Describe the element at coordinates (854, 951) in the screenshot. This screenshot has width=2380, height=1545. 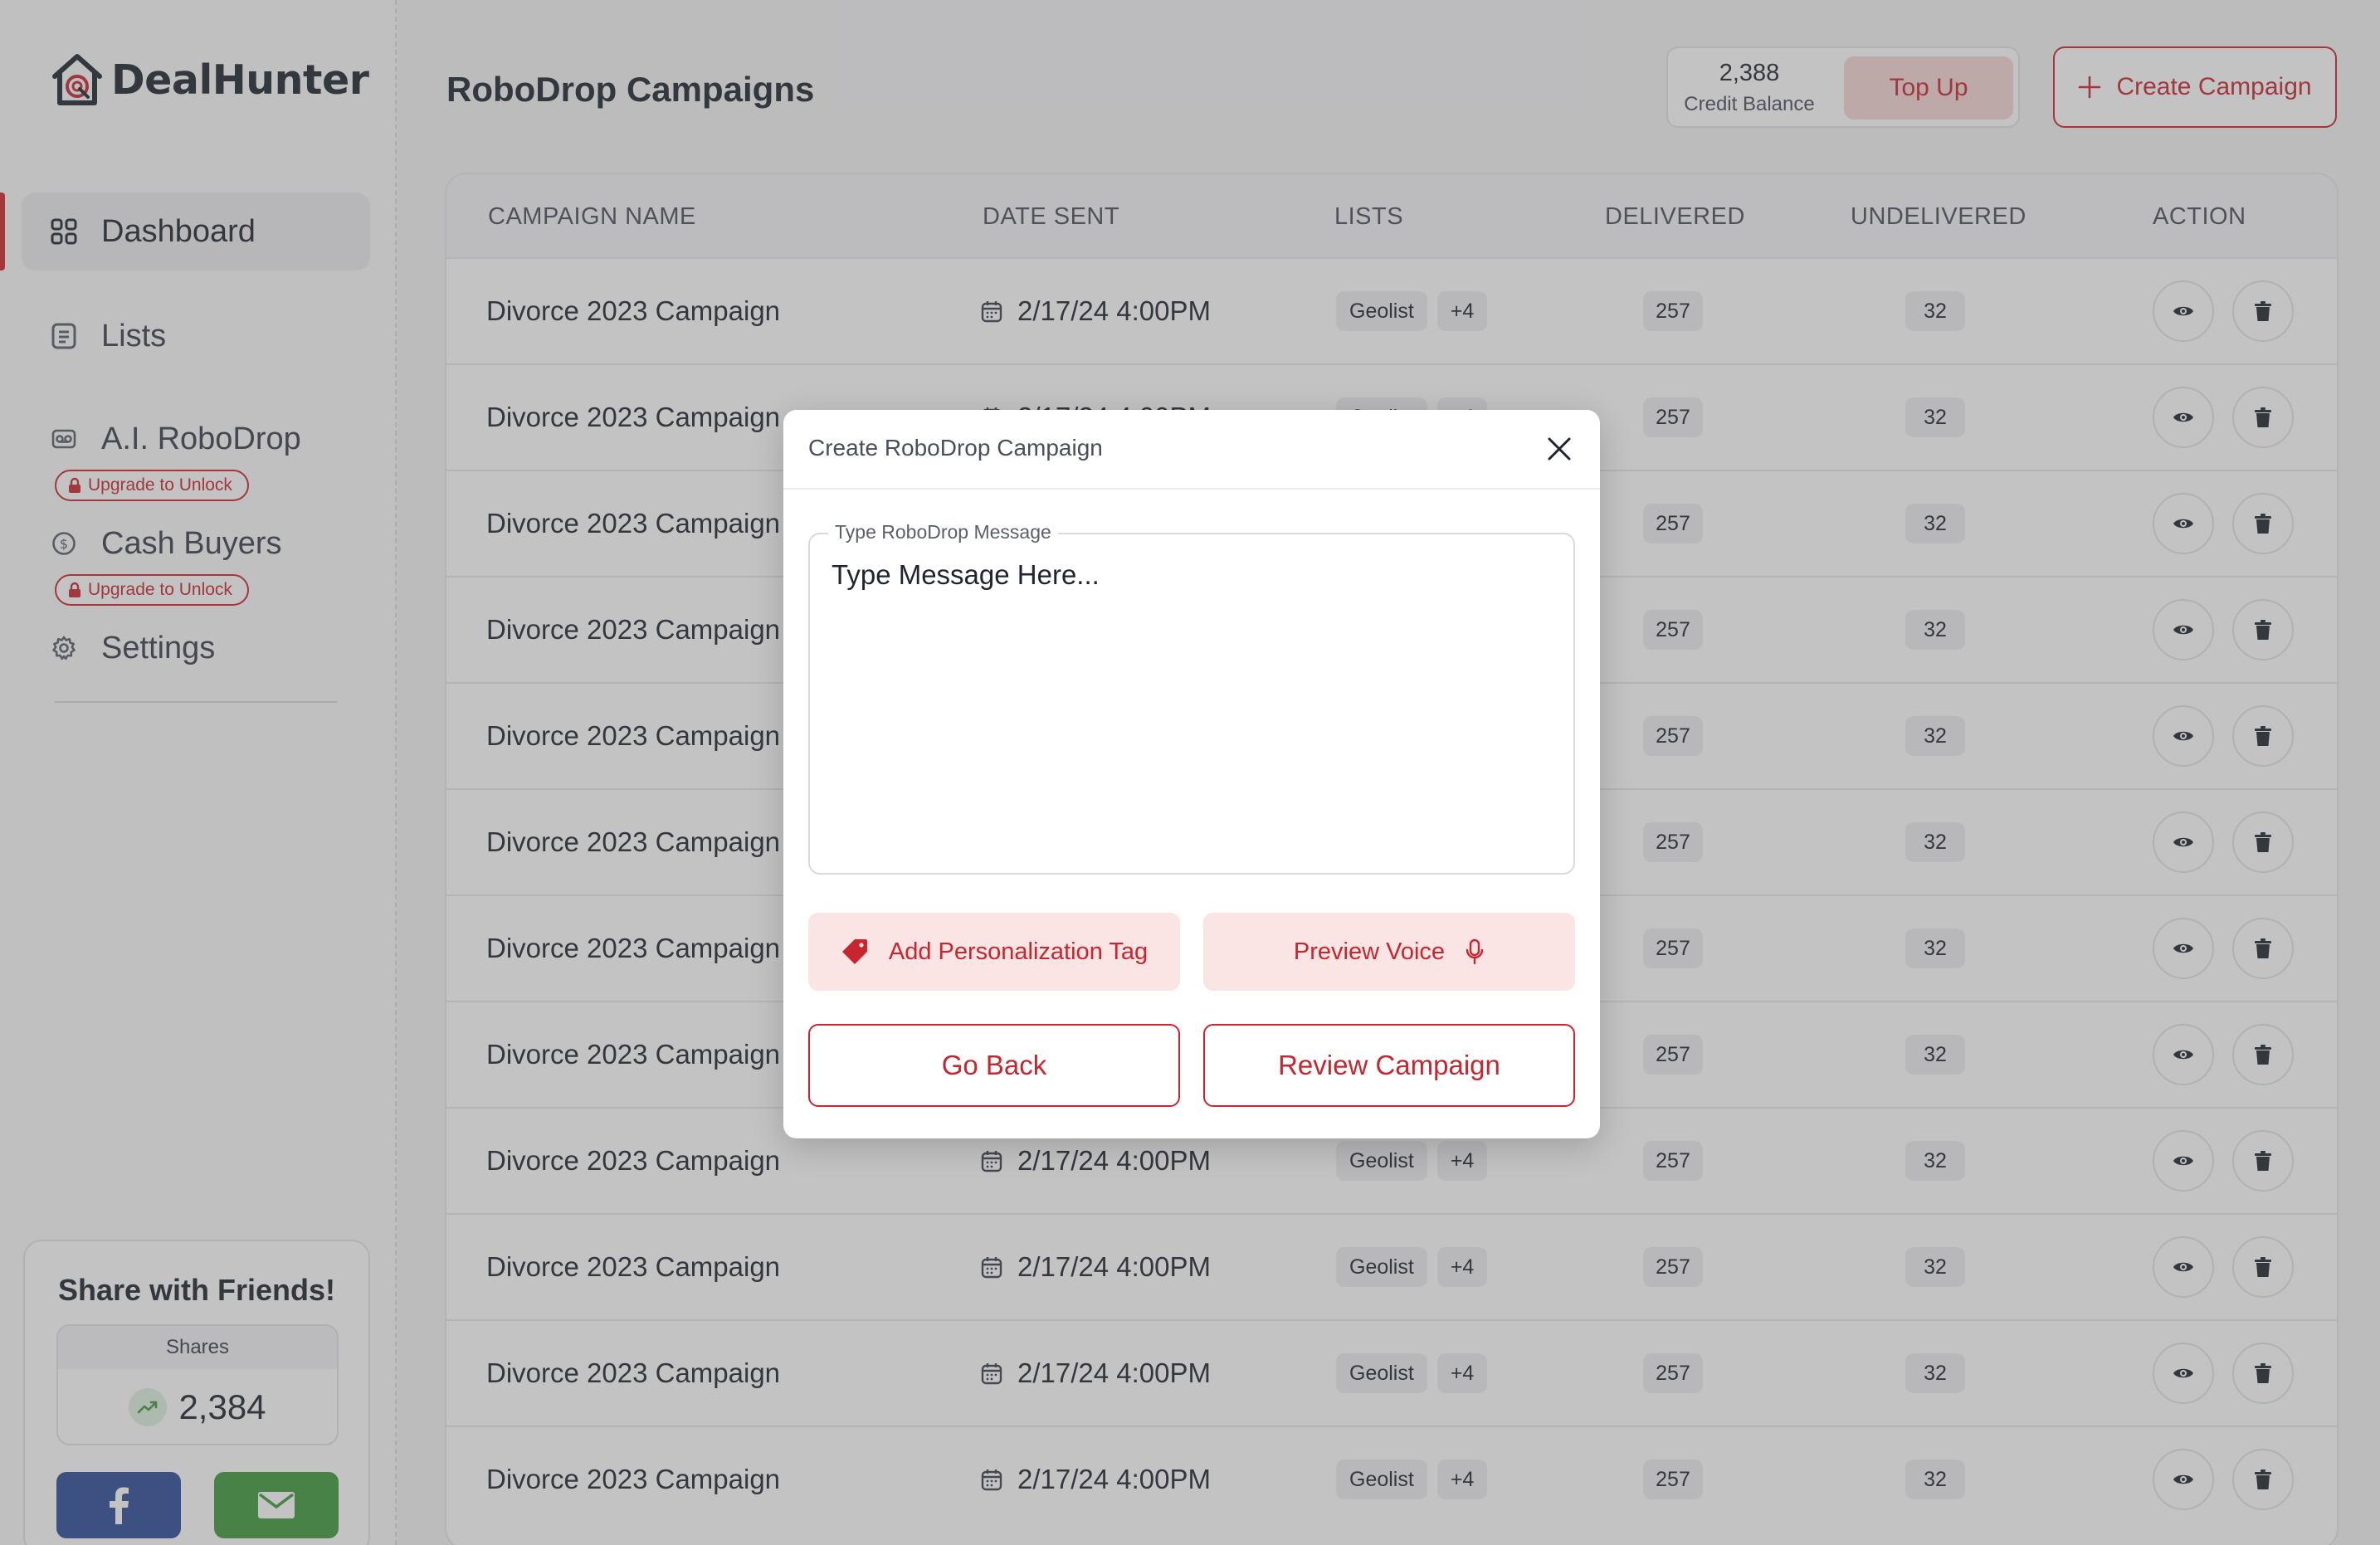
I see `tag-icon` at that location.